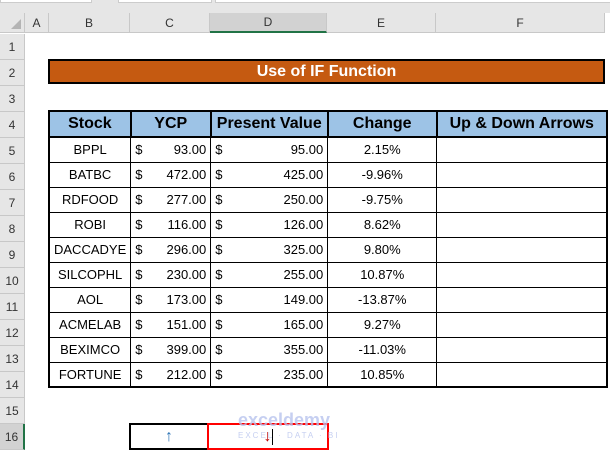  Describe the element at coordinates (382, 149) in the screenshot. I see `change-cell: 2.15%` at that location.